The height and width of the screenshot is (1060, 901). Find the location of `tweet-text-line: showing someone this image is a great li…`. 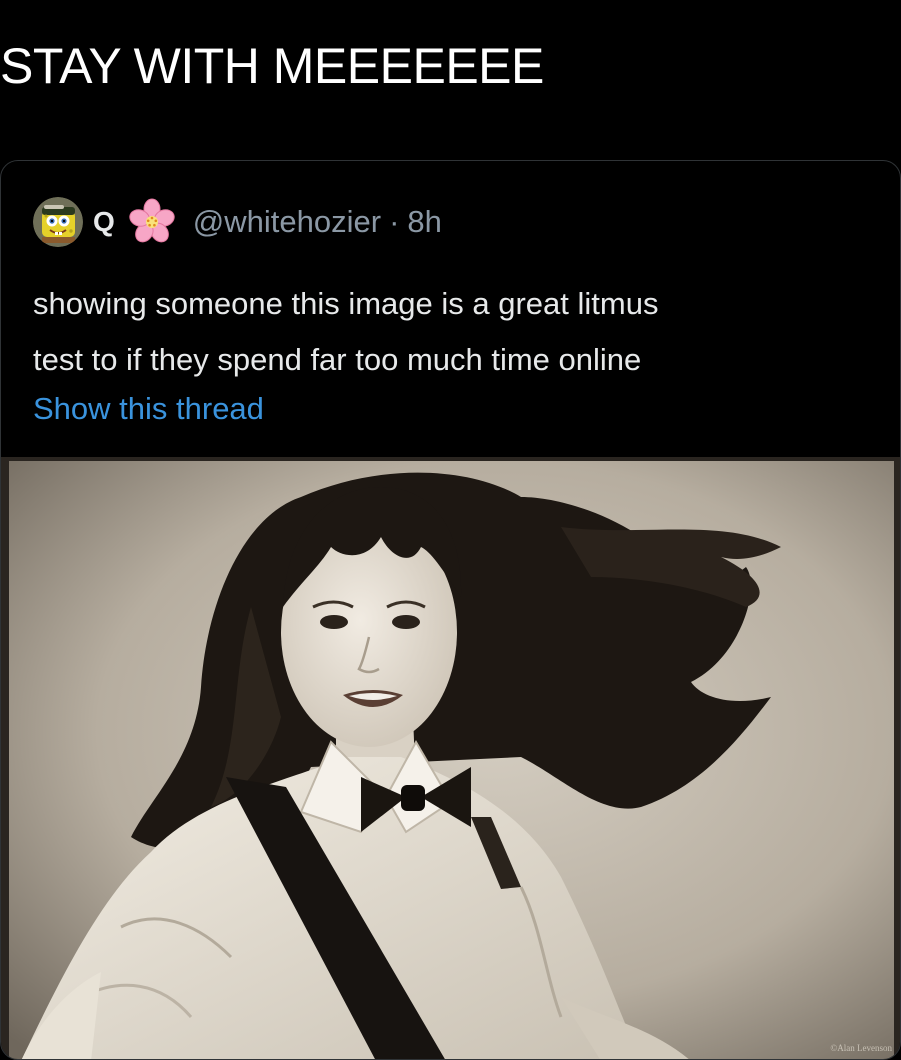

tweet-text-line: showing someone this image is a great li… is located at coordinates (346, 303).